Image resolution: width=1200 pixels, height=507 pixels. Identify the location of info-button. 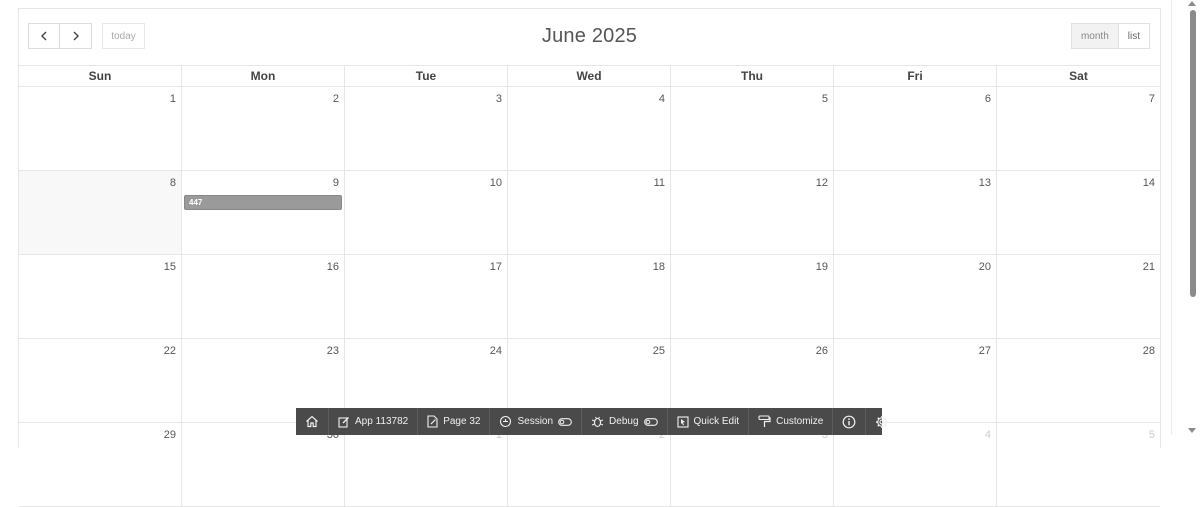
(850, 421).